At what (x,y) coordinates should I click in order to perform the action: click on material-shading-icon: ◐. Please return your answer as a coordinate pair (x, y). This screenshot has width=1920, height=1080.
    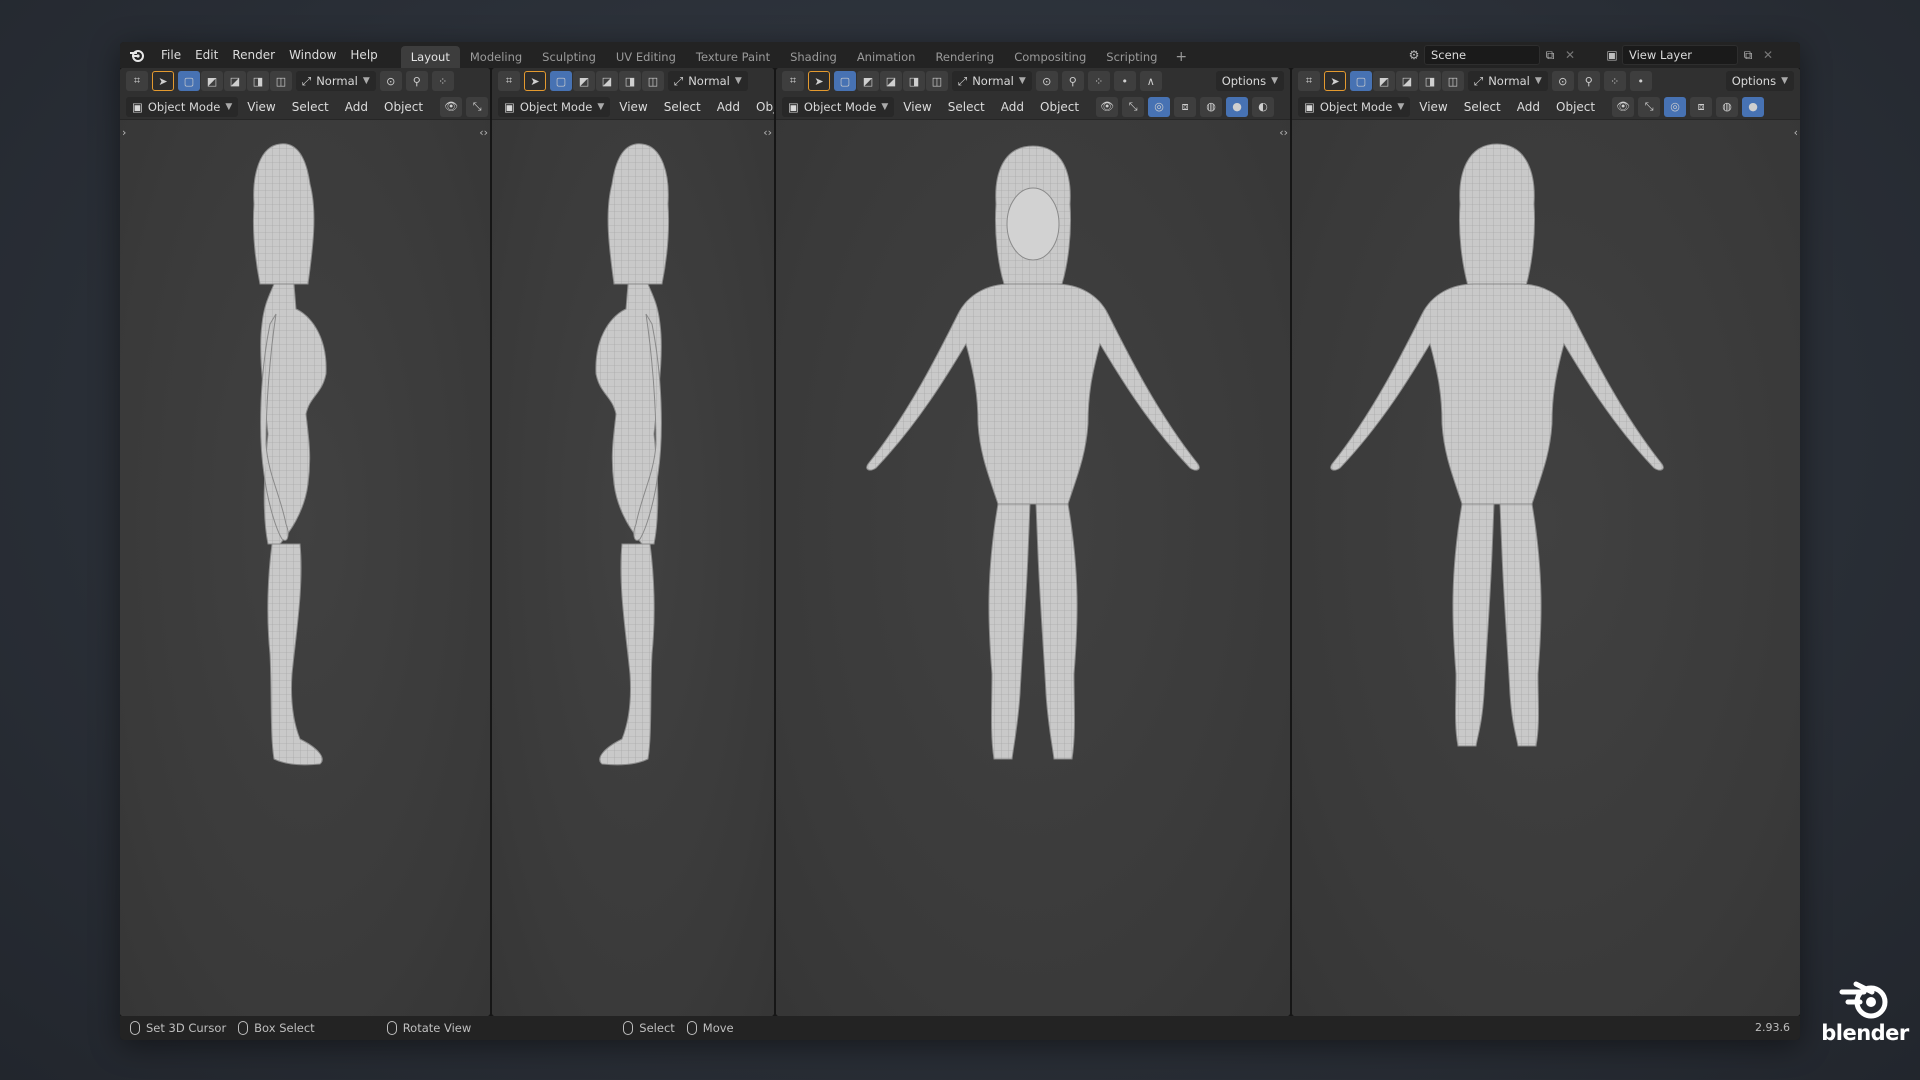
    Looking at the image, I should click on (1263, 106).